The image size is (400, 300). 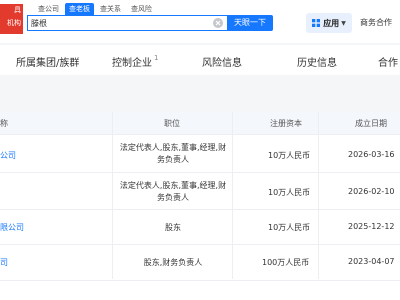 I want to click on nav-label: 风险信息, so click(x=222, y=63).